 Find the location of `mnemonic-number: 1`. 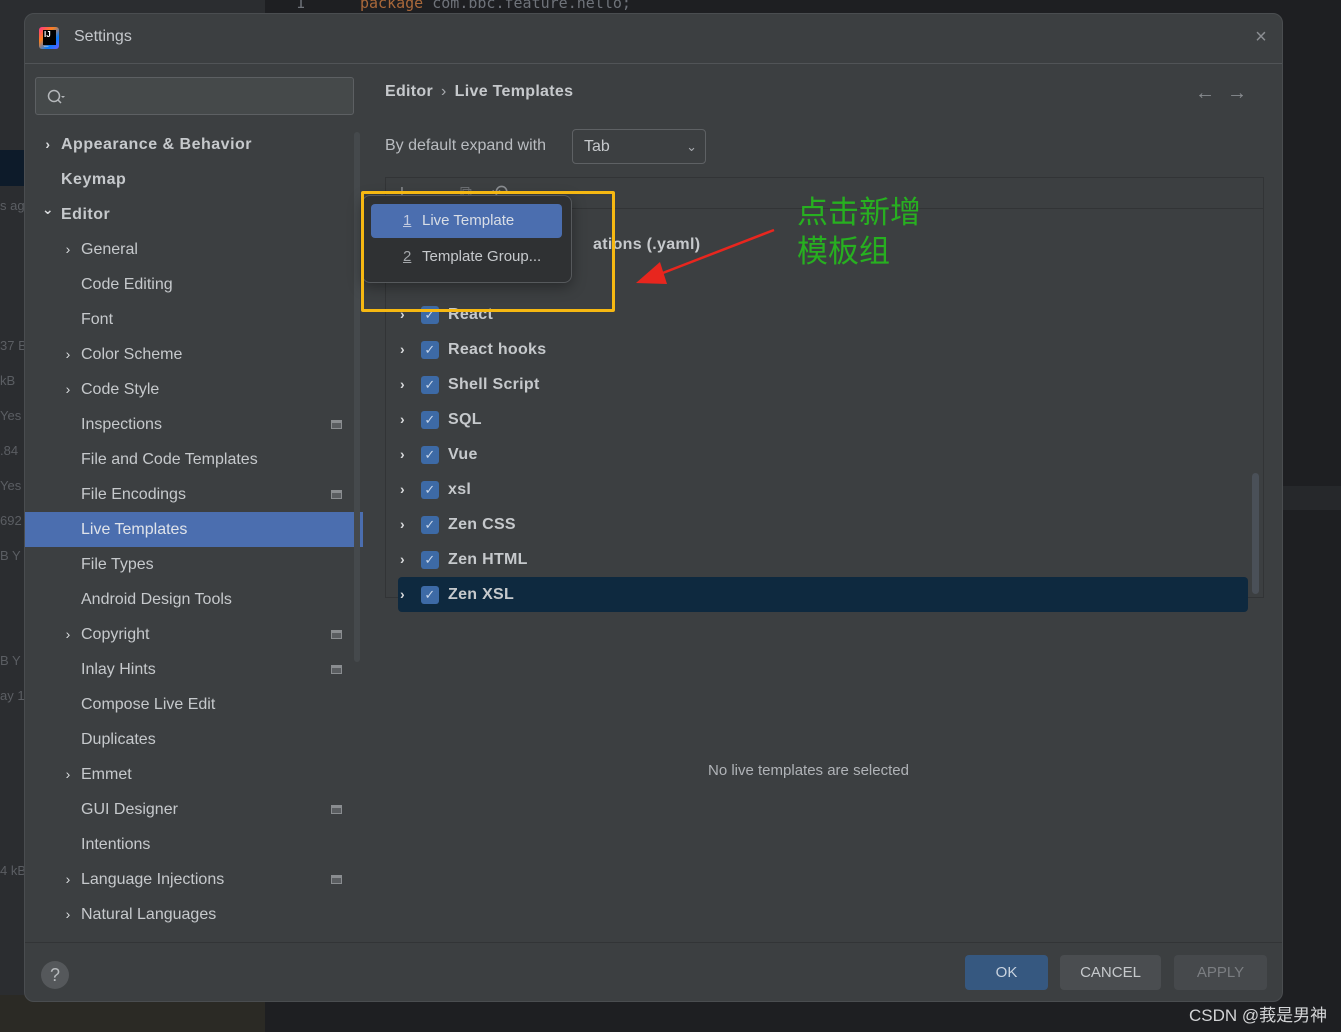

mnemonic-number: 1 is located at coordinates (407, 220).